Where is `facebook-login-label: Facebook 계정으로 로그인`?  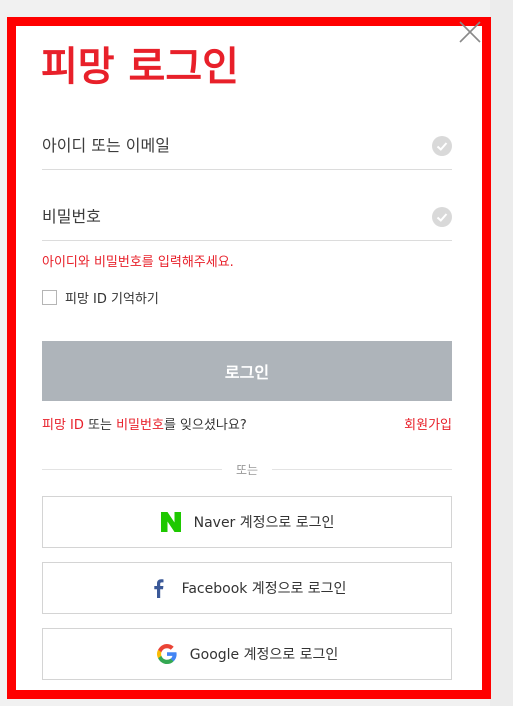 facebook-login-label: Facebook 계정으로 로그인 is located at coordinates (264, 589).